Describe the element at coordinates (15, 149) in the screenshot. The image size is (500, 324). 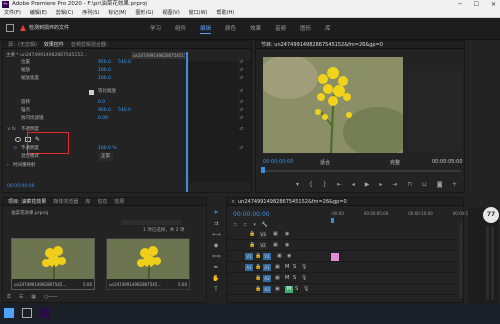
I see `stopwatch-icon: ◷` at that location.